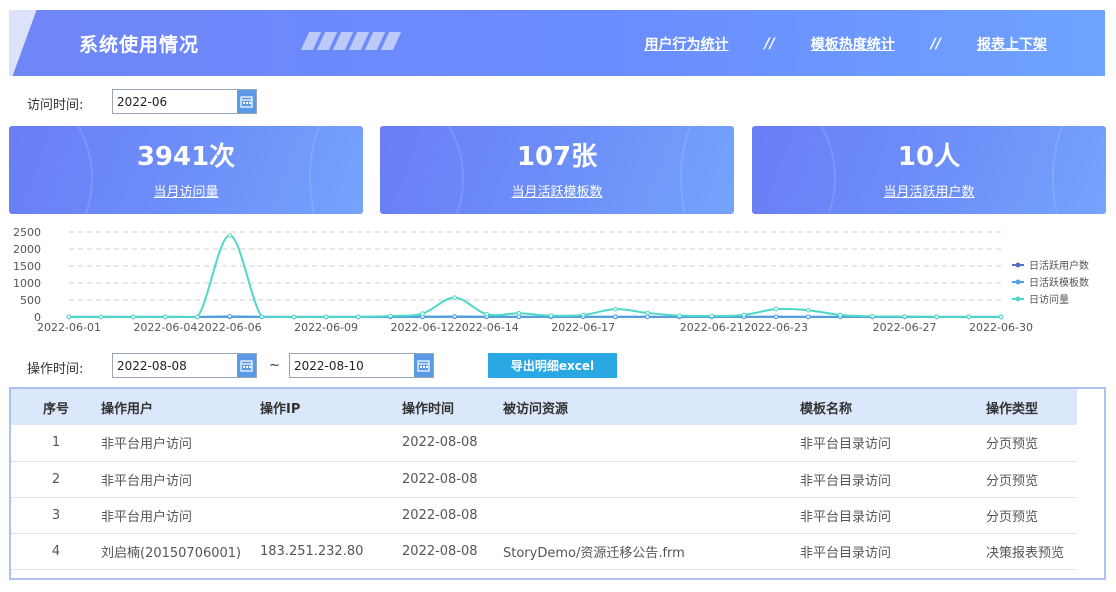 Image resolution: width=1116 pixels, height=592 pixels. Describe the element at coordinates (69, 327) in the screenshot. I see `x-tick-label: 2022-06-01` at that location.